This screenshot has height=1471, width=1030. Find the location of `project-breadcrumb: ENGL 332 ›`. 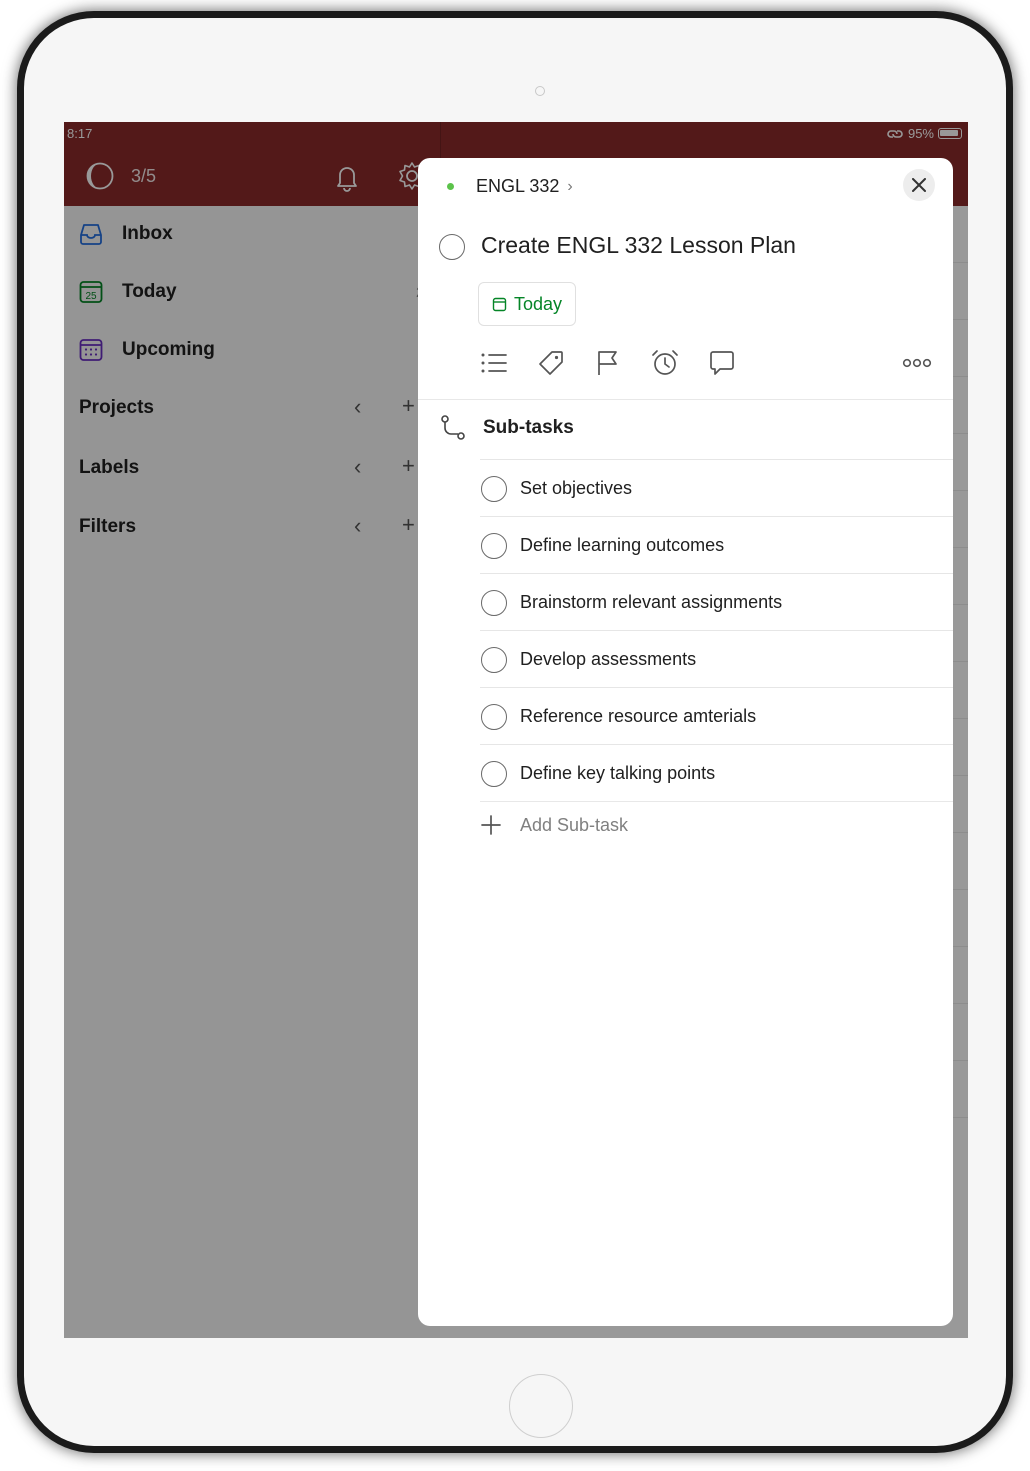

project-breadcrumb: ENGL 332 › is located at coordinates (510, 186).